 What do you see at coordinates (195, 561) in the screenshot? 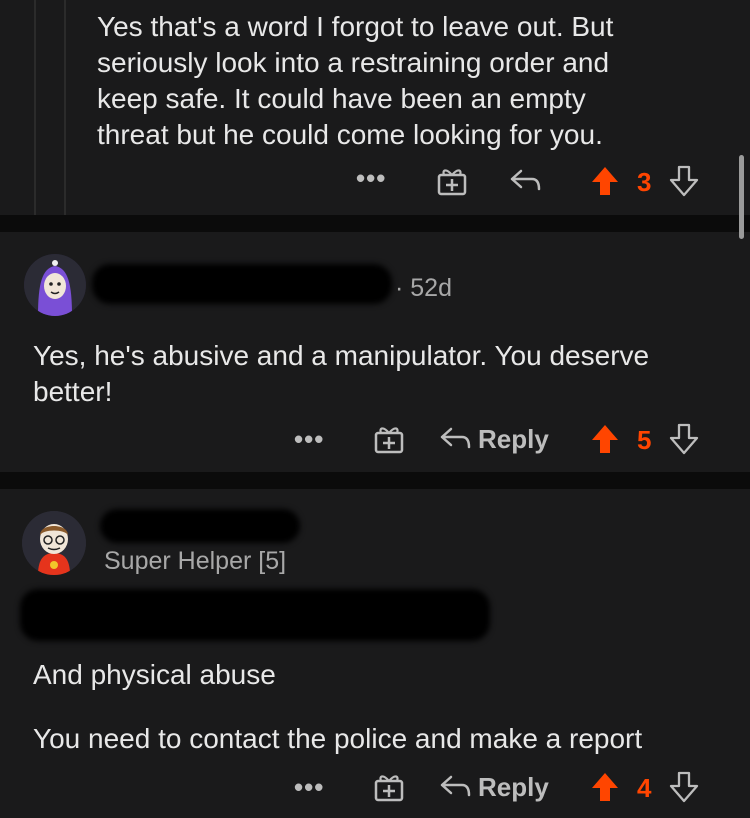
I see `user-flair: Super Helper [5]` at bounding box center [195, 561].